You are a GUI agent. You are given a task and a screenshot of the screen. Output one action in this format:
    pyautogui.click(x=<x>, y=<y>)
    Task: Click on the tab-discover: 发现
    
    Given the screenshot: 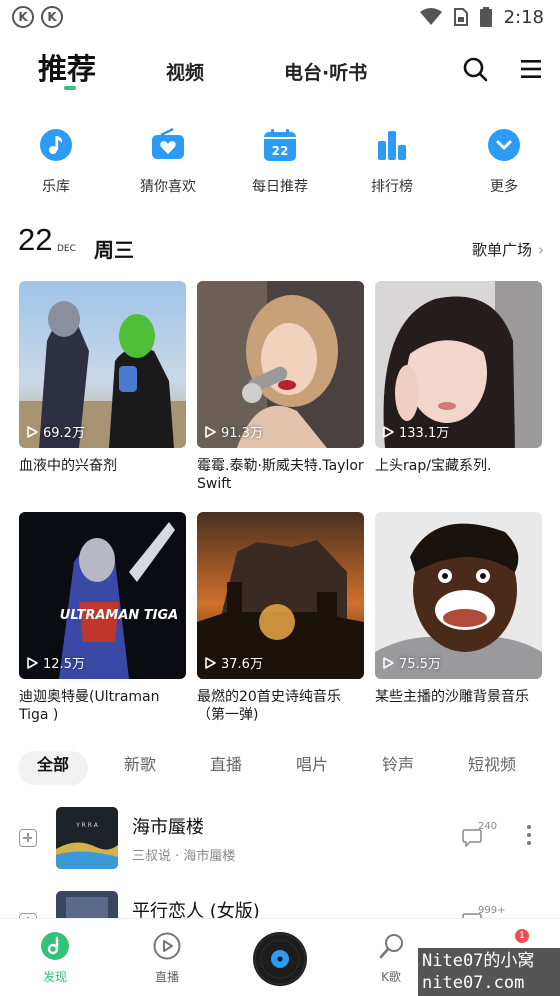 What is the action you would take?
    pyautogui.click(x=55, y=958)
    